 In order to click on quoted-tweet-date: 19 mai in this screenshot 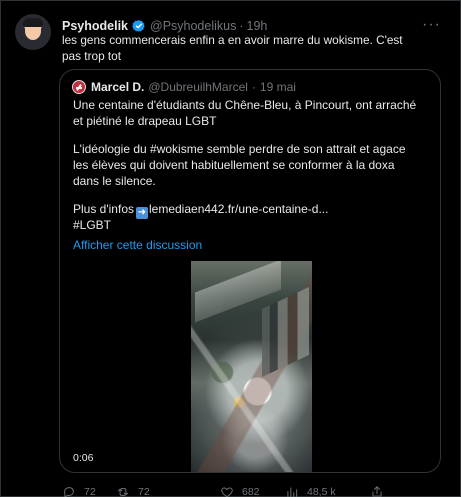, I will do `click(278, 87)`.